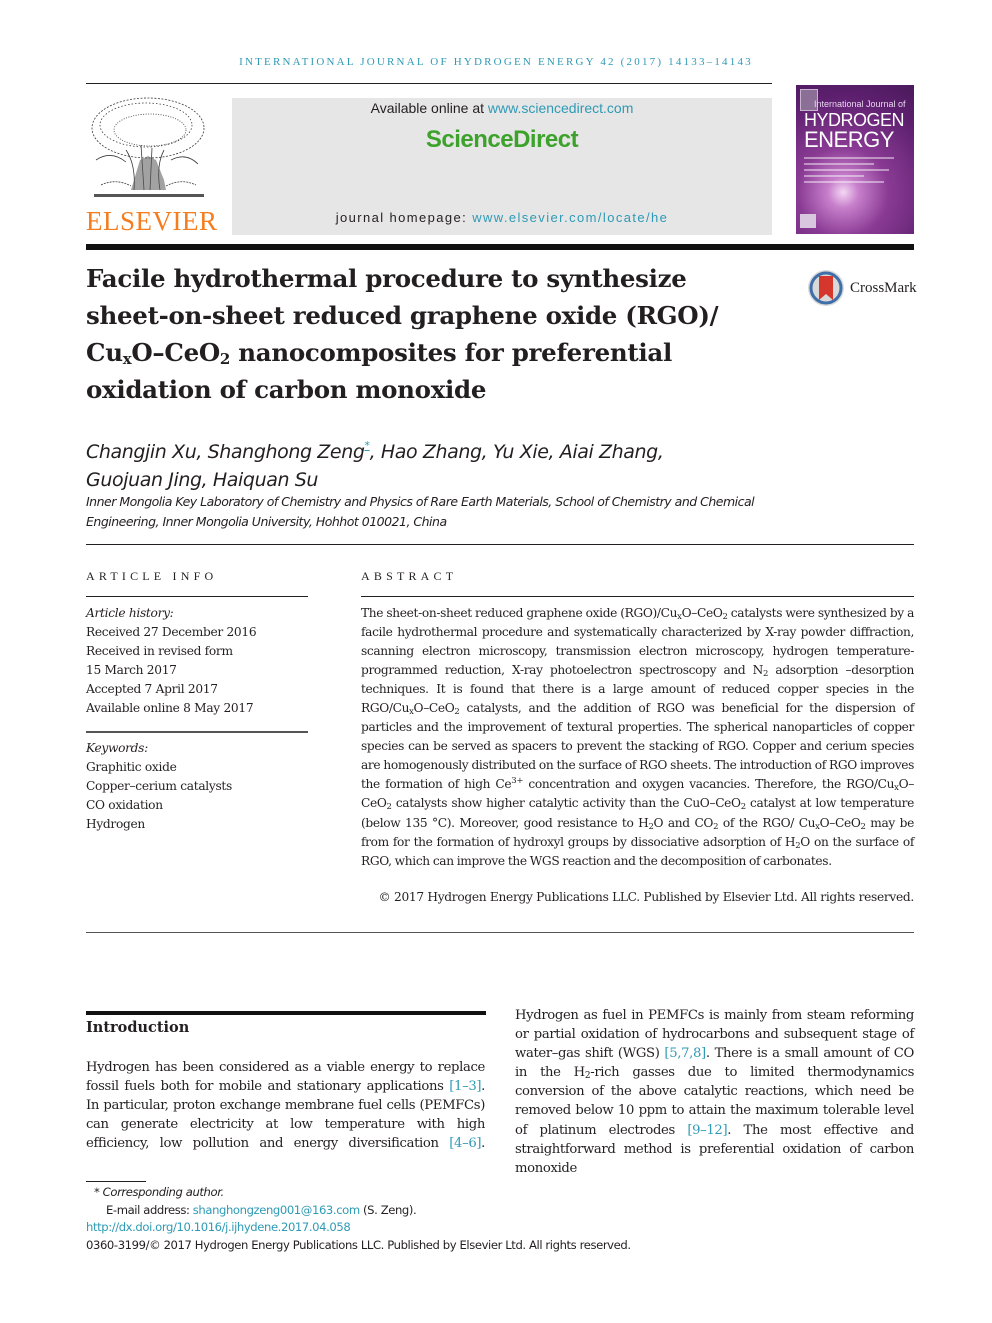 The height and width of the screenshot is (1323, 992). I want to click on journal-cover-image: International Journal of HYDROGEN ENERGY, so click(855, 159).